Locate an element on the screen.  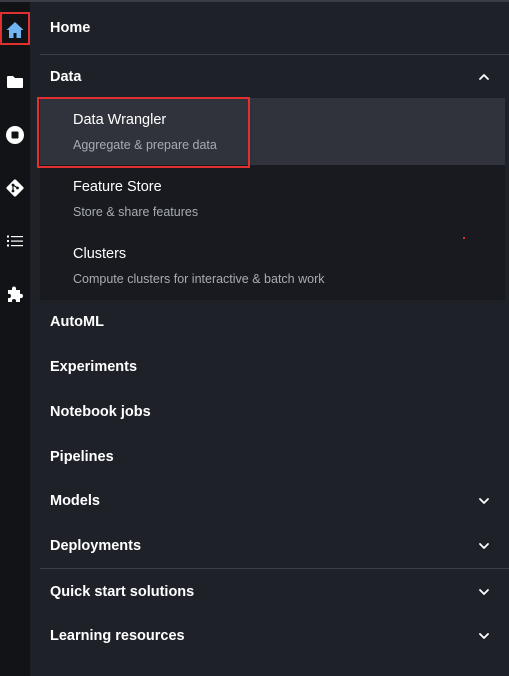
nav-label-home: Home is located at coordinates (70, 28).